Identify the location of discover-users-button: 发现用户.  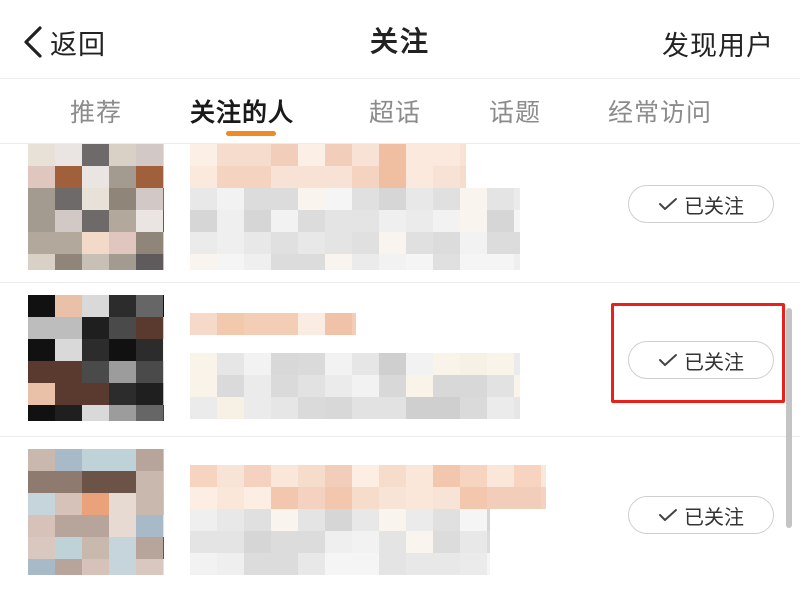
(718, 43).